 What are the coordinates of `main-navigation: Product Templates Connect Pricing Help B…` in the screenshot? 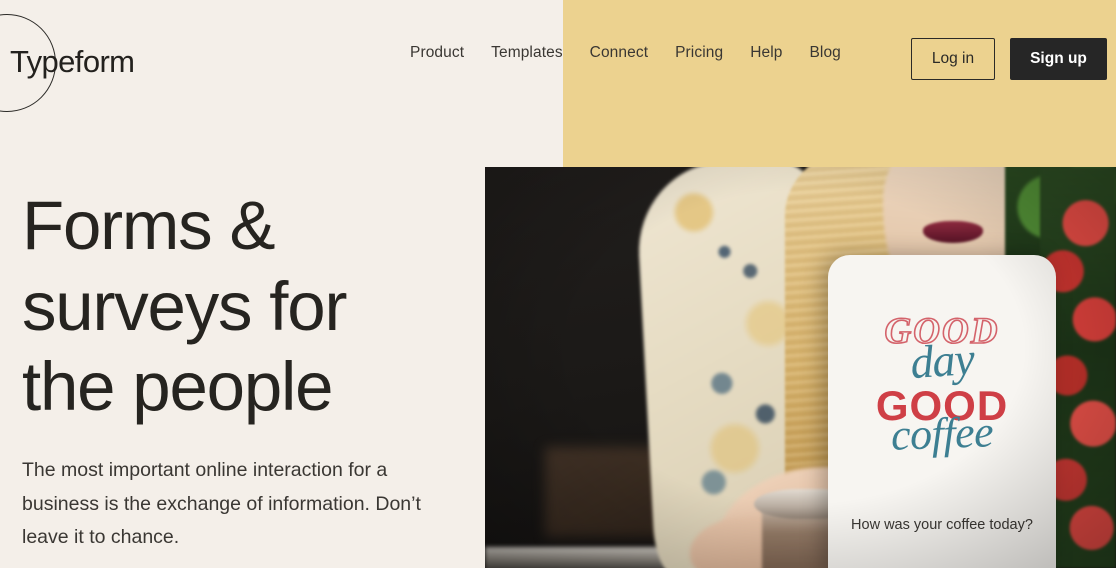 It's located at (625, 53).